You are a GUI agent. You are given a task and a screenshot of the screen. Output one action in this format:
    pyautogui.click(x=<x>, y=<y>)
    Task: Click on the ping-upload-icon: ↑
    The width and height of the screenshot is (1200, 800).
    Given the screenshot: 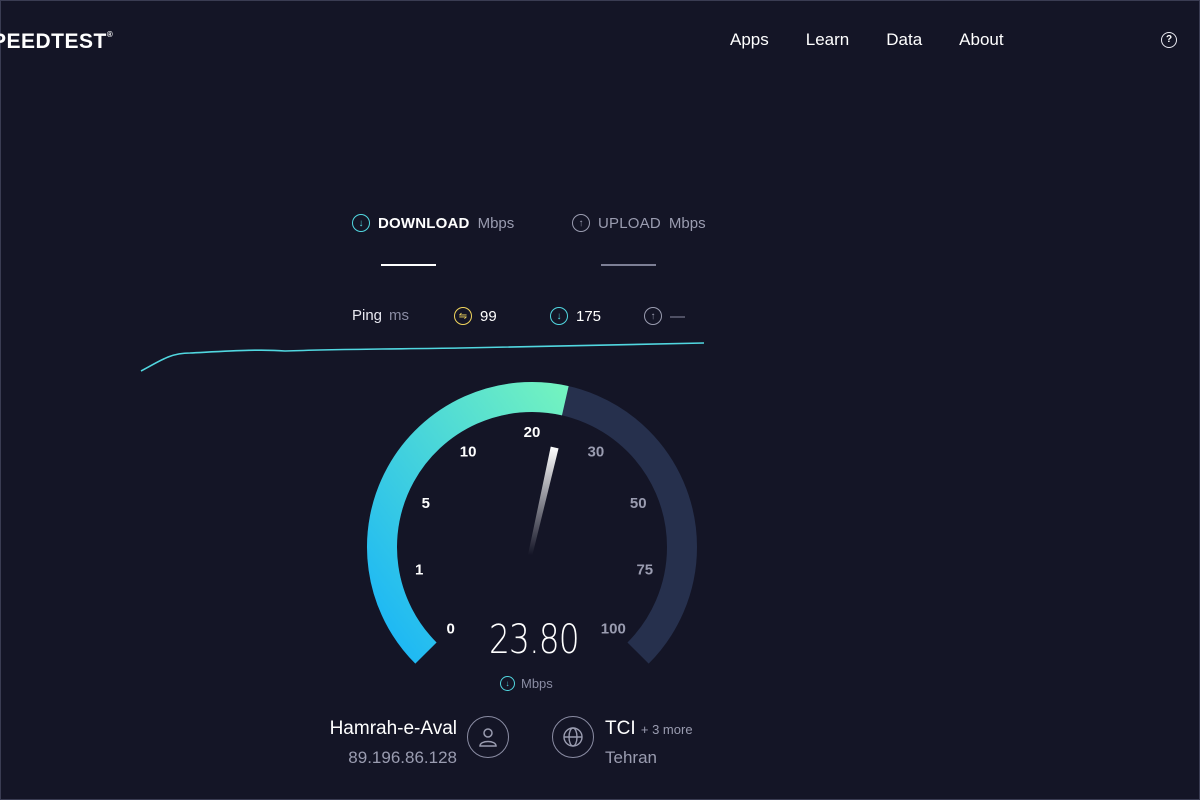 What is the action you would take?
    pyautogui.click(x=653, y=316)
    